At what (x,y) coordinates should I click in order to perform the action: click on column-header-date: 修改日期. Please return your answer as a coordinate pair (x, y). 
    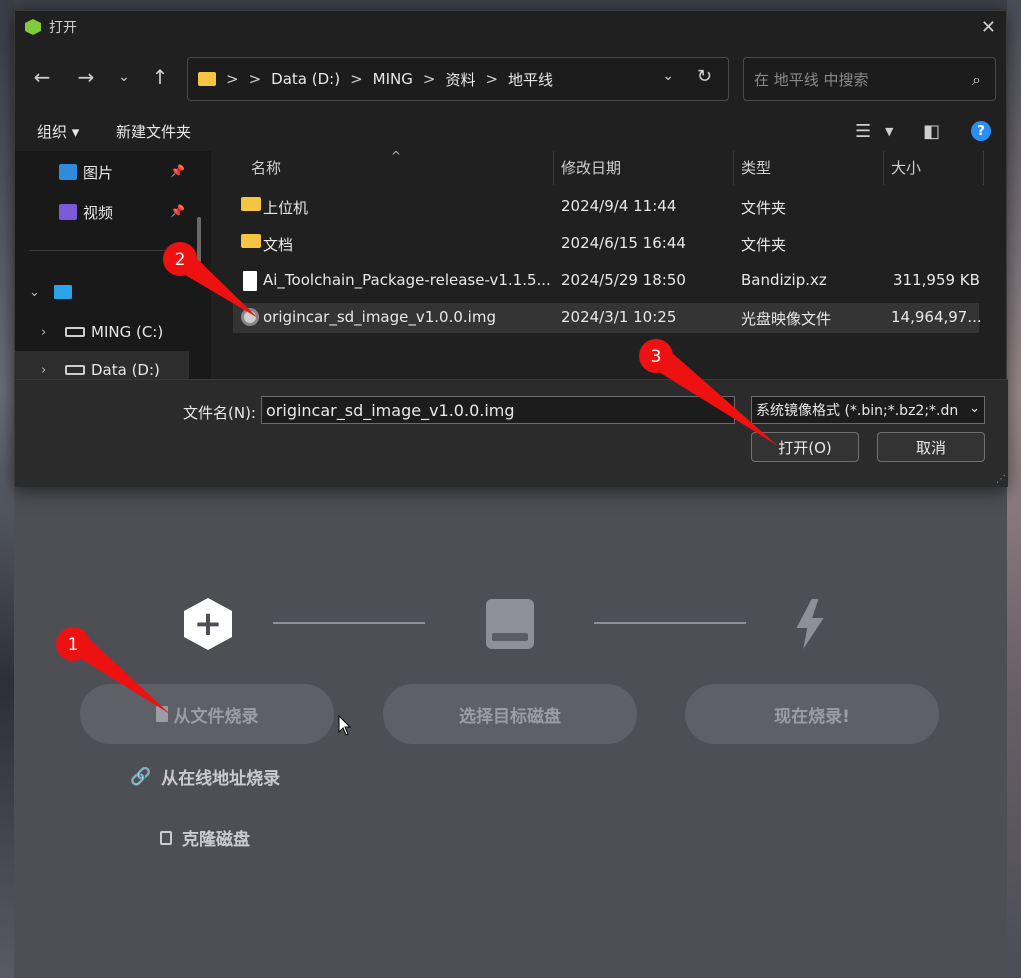
    Looking at the image, I should click on (591, 167).